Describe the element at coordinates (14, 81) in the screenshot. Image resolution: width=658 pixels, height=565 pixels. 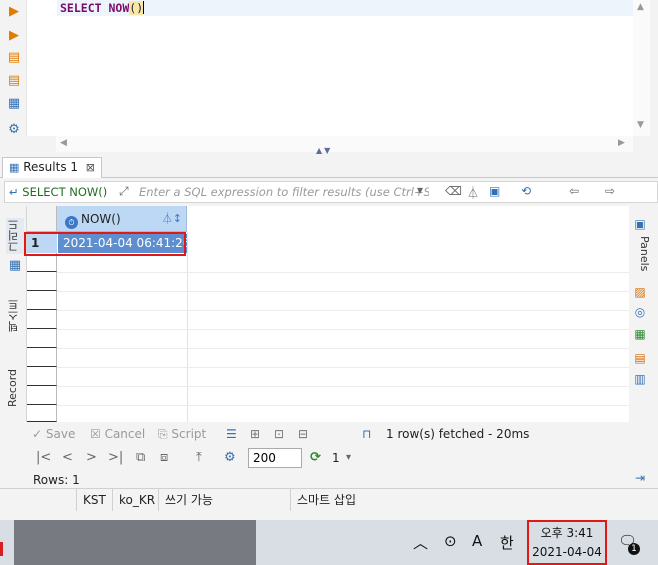
I see `execute-script-new-tab-icon: ▤` at that location.